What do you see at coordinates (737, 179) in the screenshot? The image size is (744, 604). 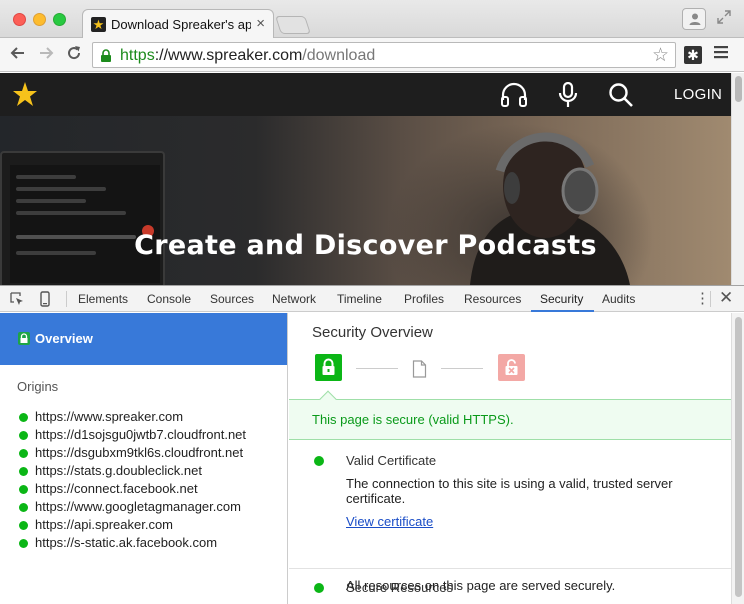 I see `page-scrollbar` at bounding box center [737, 179].